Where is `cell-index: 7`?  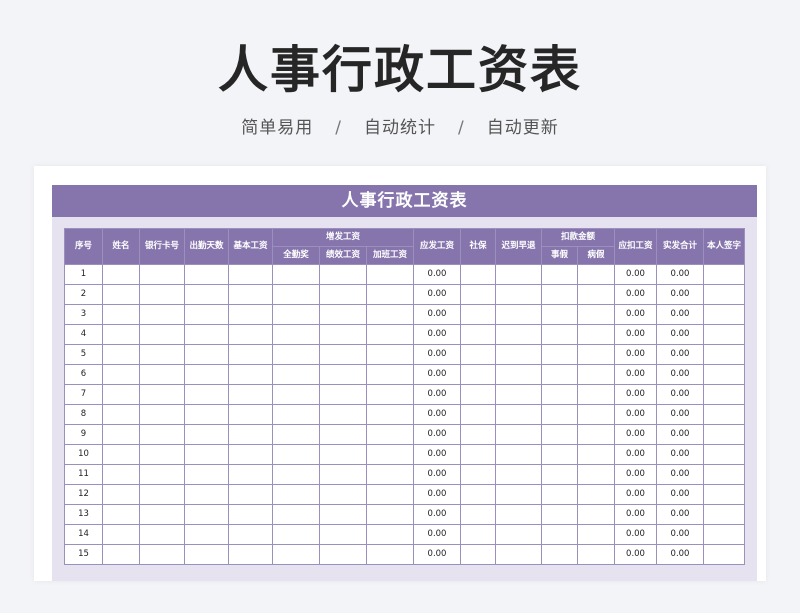
cell-index: 7 is located at coordinates (83, 394).